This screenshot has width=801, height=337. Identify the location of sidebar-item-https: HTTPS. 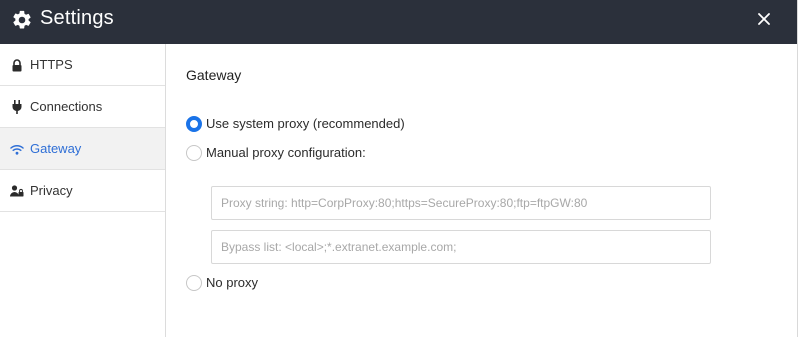
(82, 65).